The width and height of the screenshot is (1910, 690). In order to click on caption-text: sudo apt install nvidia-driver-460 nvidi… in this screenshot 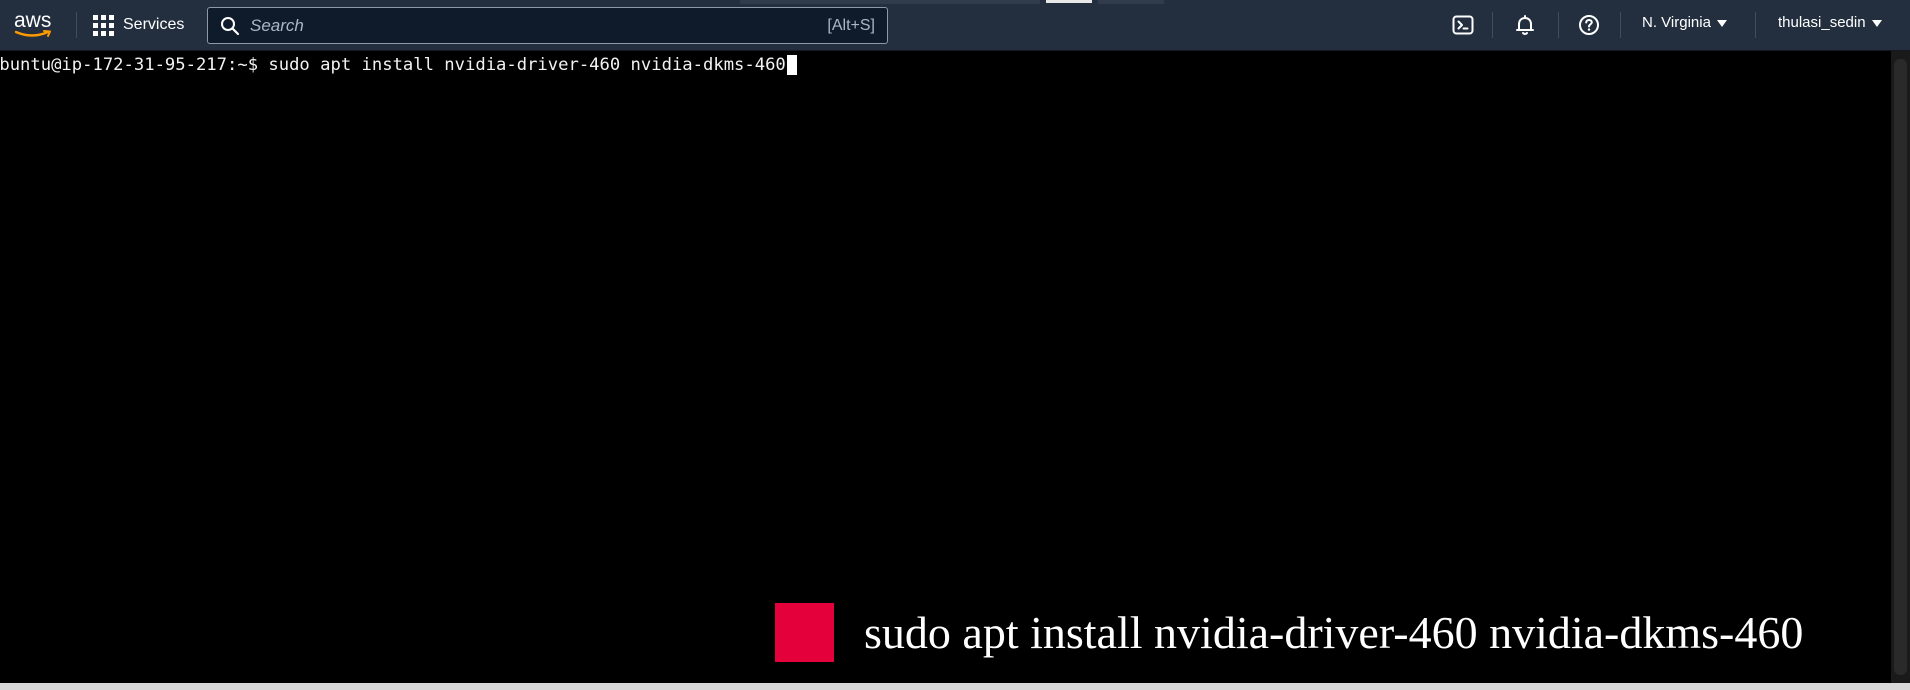, I will do `click(1334, 632)`.